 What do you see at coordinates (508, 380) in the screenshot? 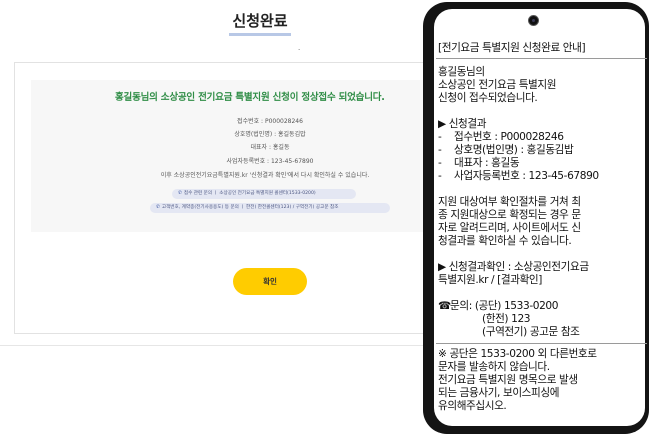
I see `sms-warning-line: 전기요금 특별지원 명목으로 발생` at bounding box center [508, 380].